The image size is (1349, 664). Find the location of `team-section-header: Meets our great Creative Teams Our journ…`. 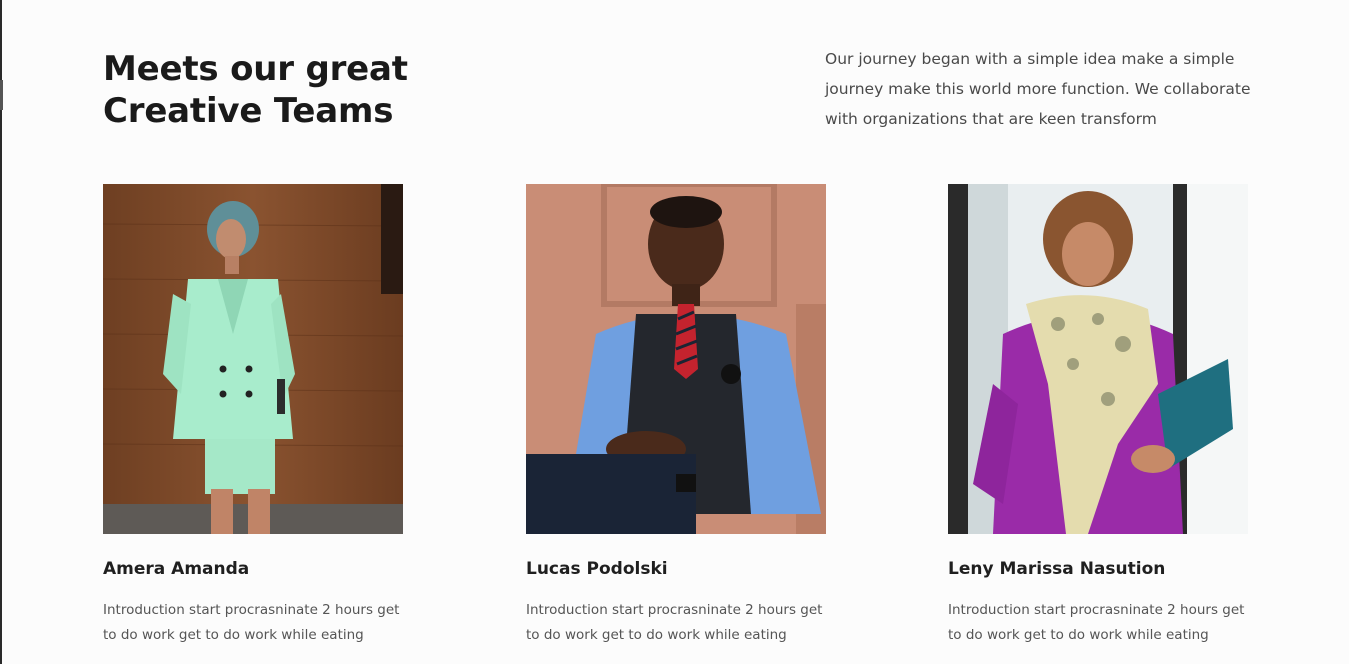

team-section-header: Meets our great Creative Teams Our journ… is located at coordinates (677, 94).